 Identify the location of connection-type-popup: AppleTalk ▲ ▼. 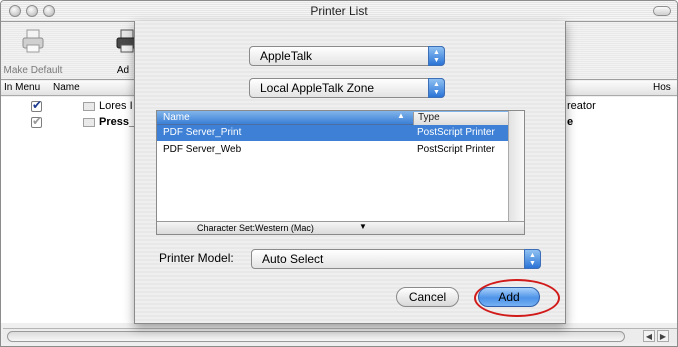
(347, 56).